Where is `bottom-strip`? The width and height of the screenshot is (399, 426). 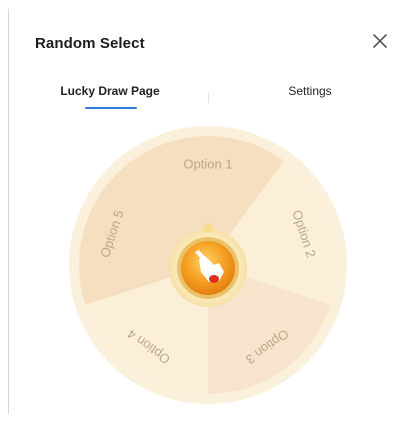 bottom-strip is located at coordinates (202, 417).